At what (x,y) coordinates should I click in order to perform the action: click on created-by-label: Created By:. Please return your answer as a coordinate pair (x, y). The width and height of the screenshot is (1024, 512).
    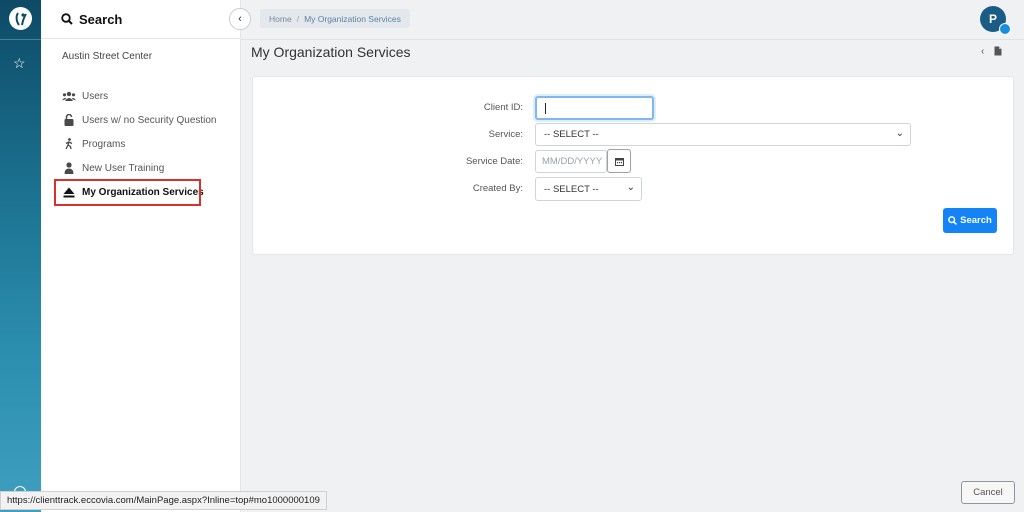
    Looking at the image, I should click on (497, 188).